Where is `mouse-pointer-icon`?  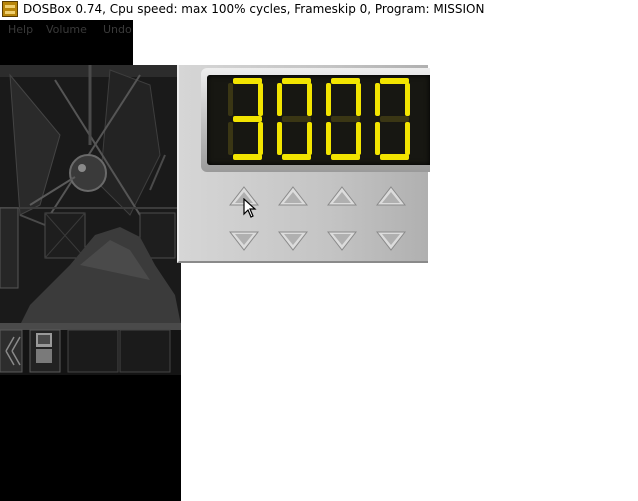
mouse-pointer-icon is located at coordinates (250, 209).